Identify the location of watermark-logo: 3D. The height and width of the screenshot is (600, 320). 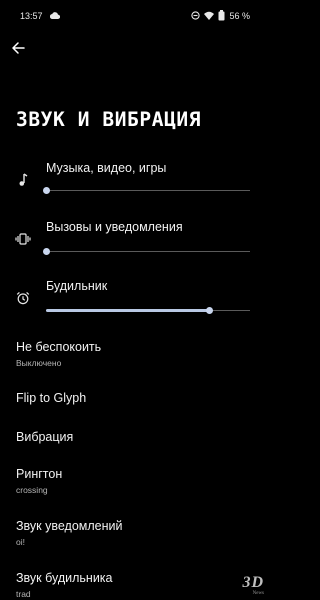
(253, 582).